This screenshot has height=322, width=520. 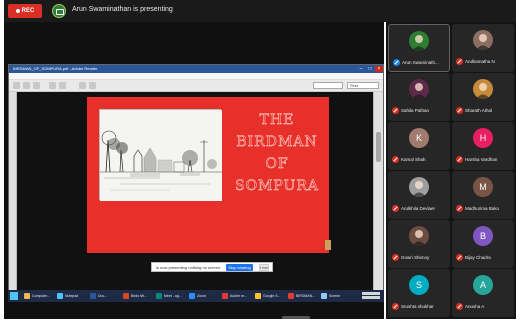 What do you see at coordinates (93, 296) in the screenshot?
I see `doc-icon` at bounding box center [93, 296].